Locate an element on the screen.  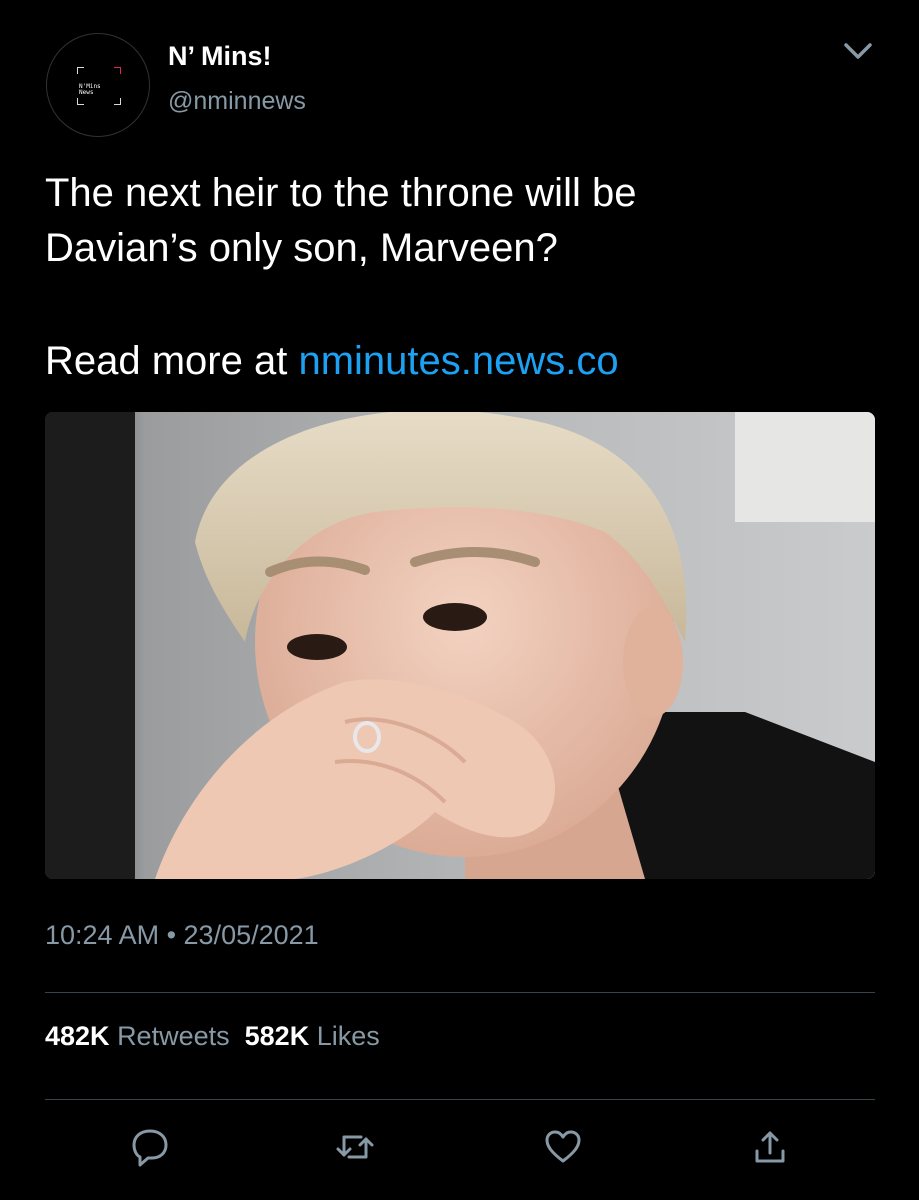
chevron-down-icon is located at coordinates (858, 52).